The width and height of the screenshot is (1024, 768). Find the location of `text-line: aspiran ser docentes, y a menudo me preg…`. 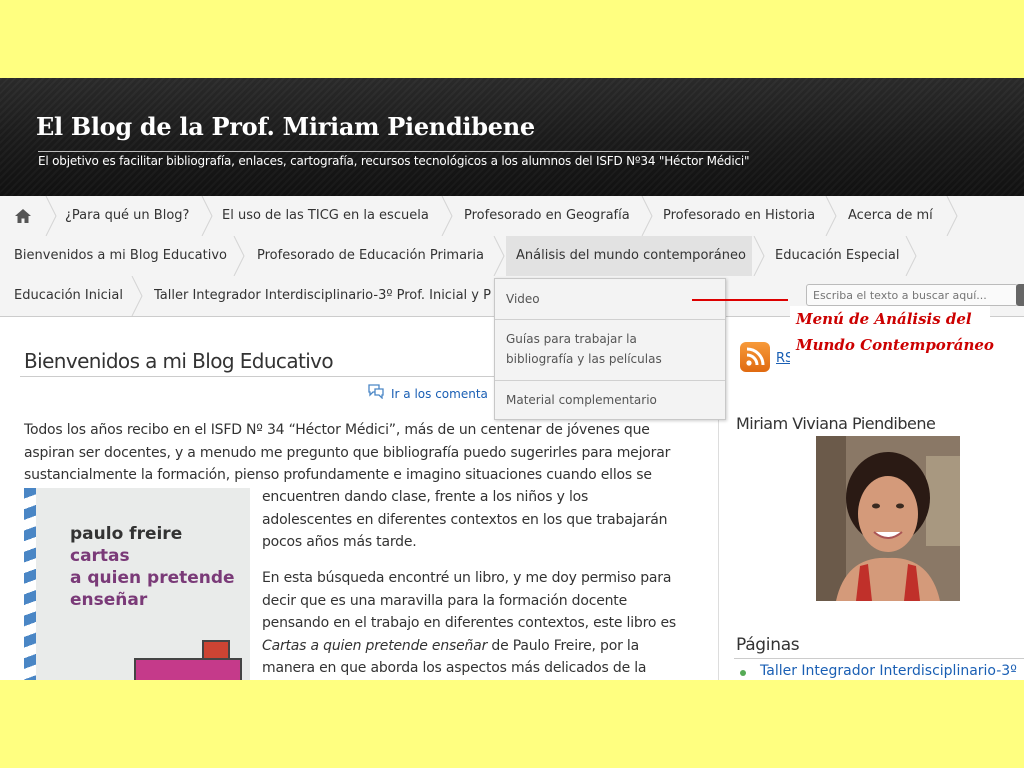

text-line: aspiran ser docentes, y a menudo me preg… is located at coordinates (347, 452).